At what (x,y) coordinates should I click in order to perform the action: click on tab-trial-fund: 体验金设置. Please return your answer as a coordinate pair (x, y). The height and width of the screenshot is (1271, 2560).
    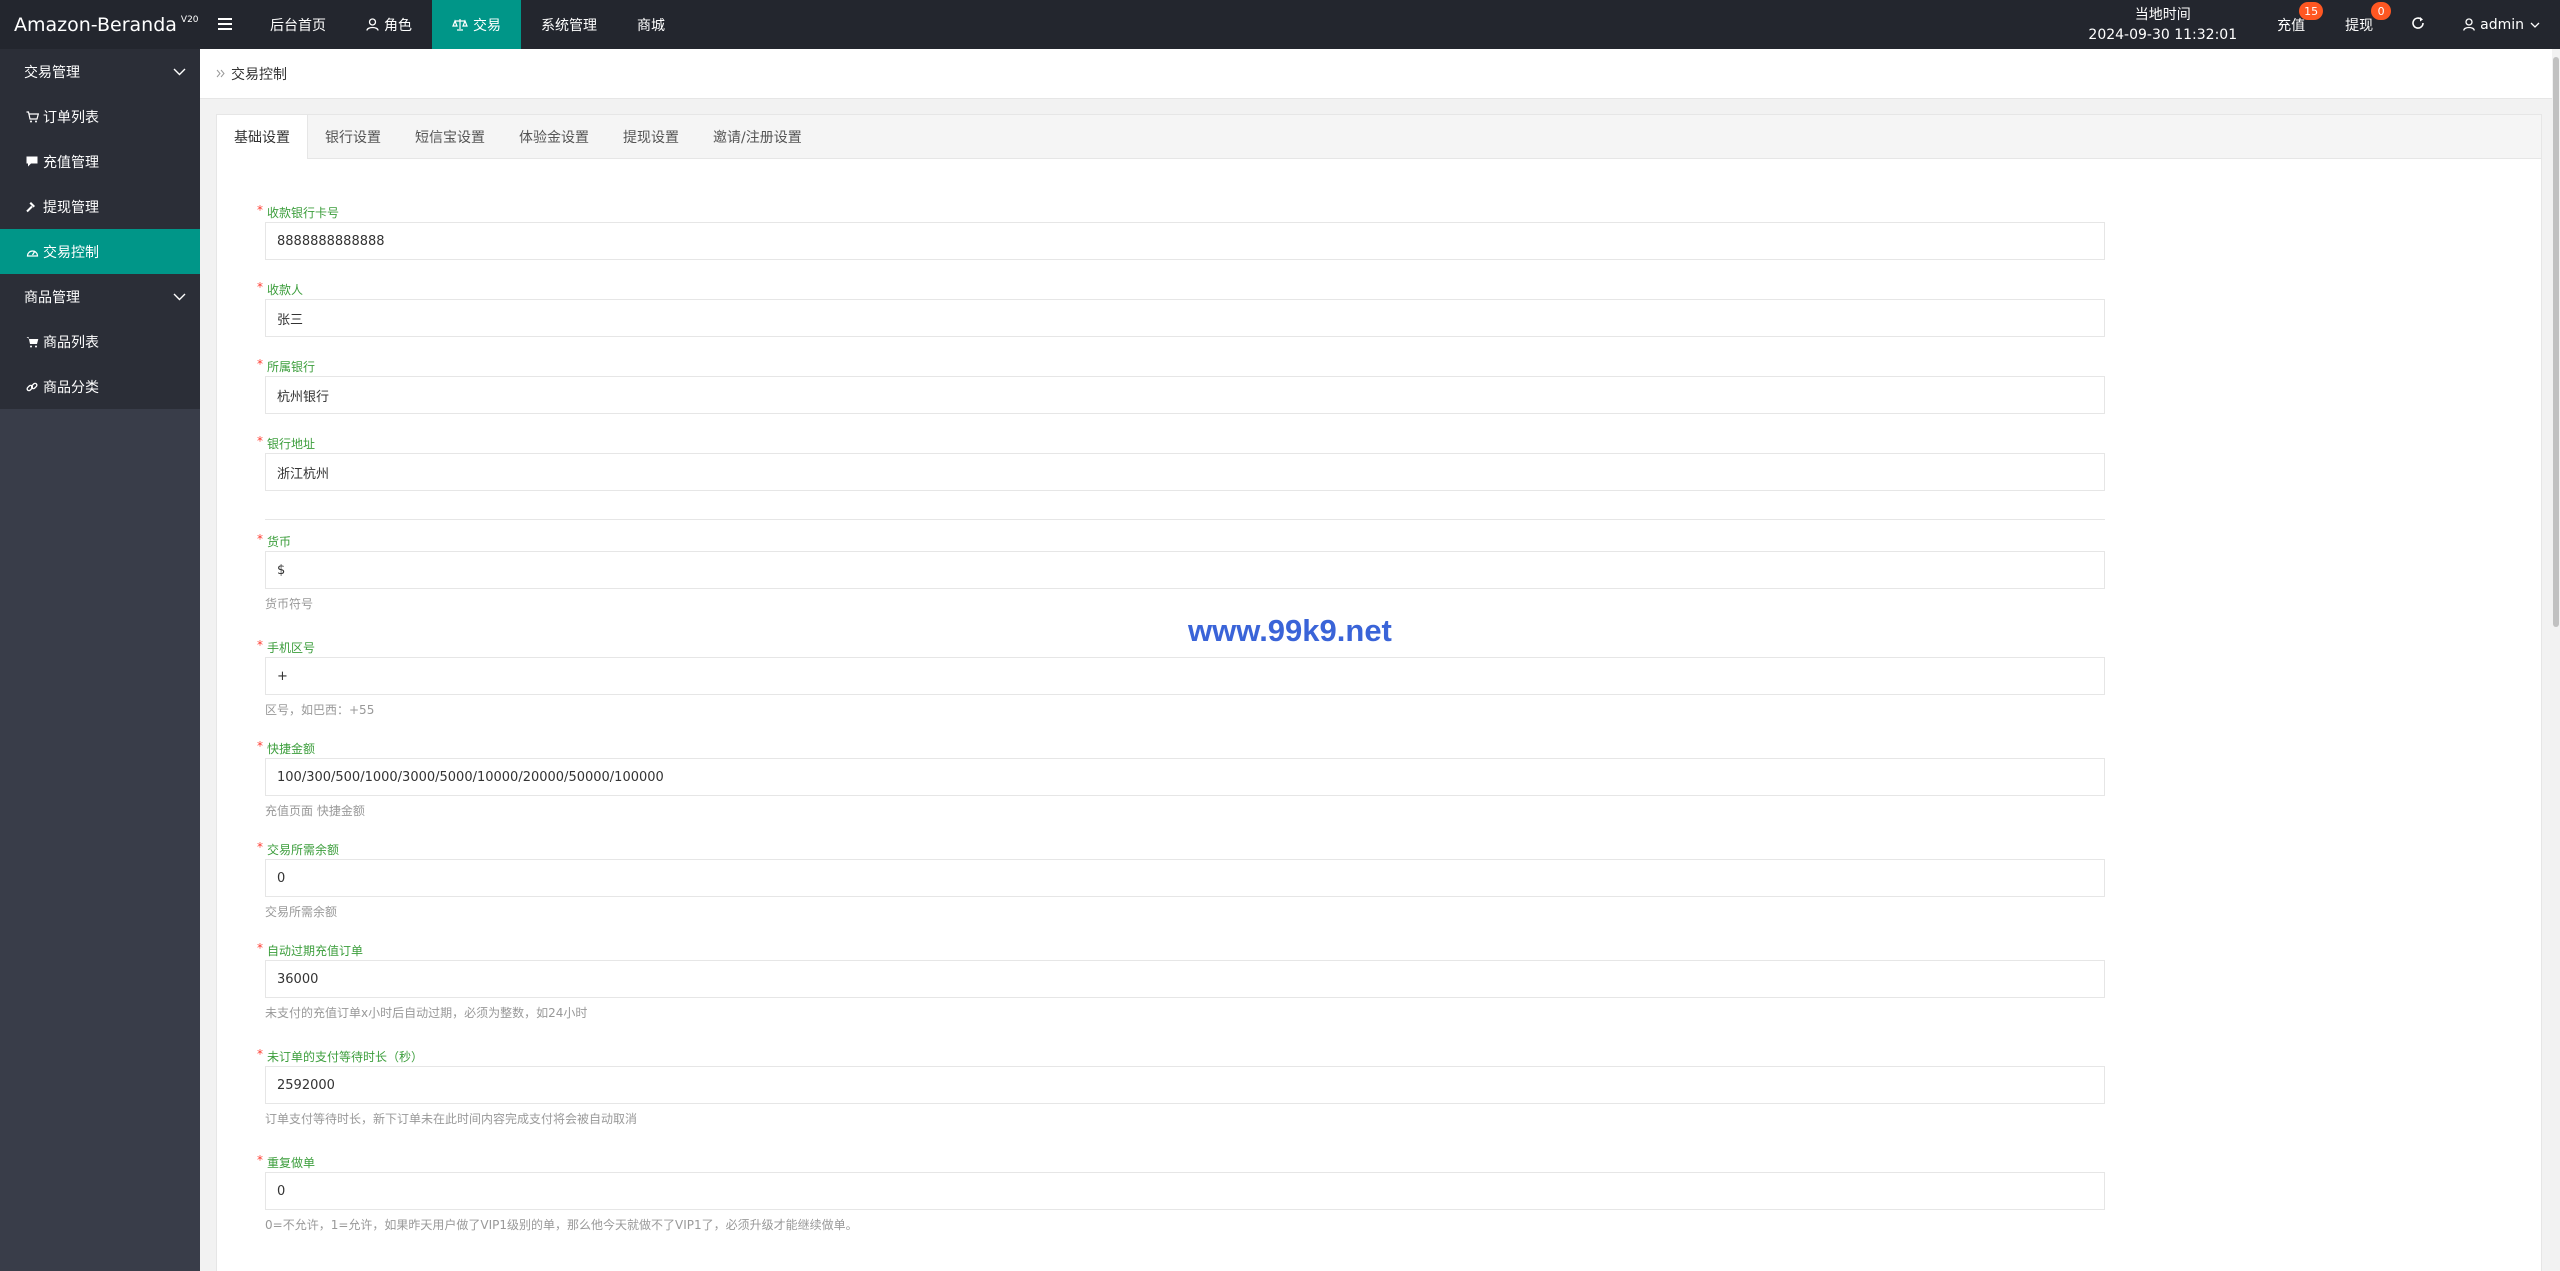
    Looking at the image, I should click on (554, 136).